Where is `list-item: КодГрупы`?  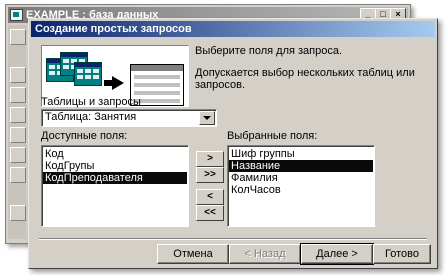 list-item: КодГрупы is located at coordinates (115, 166).